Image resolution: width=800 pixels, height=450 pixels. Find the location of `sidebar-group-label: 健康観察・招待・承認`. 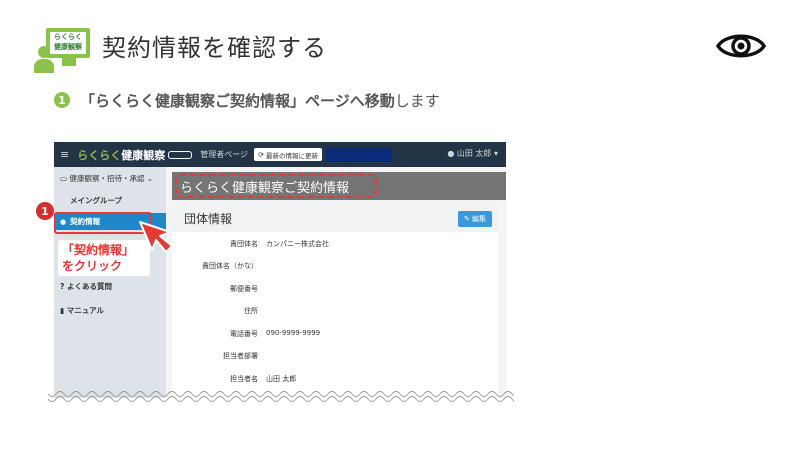

sidebar-group-label: 健康観察・招待・承認 is located at coordinates (107, 178).